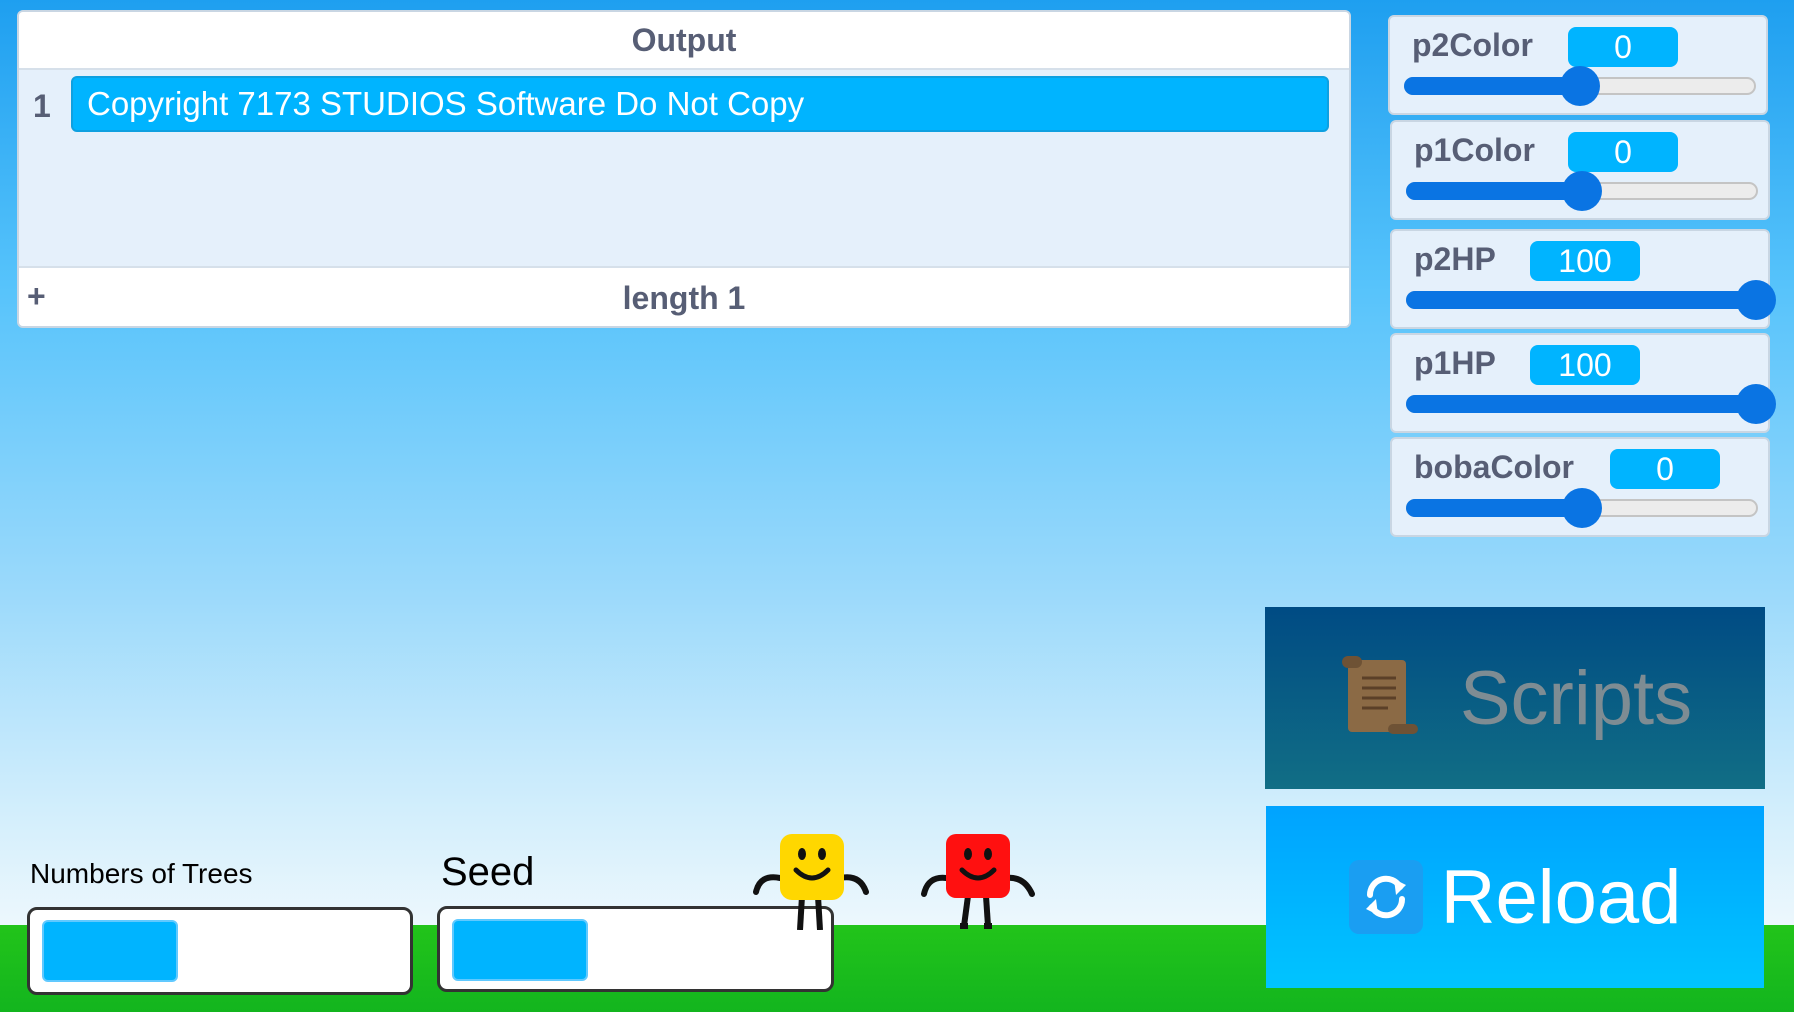  I want to click on trees-input-value, so click(110, 951).